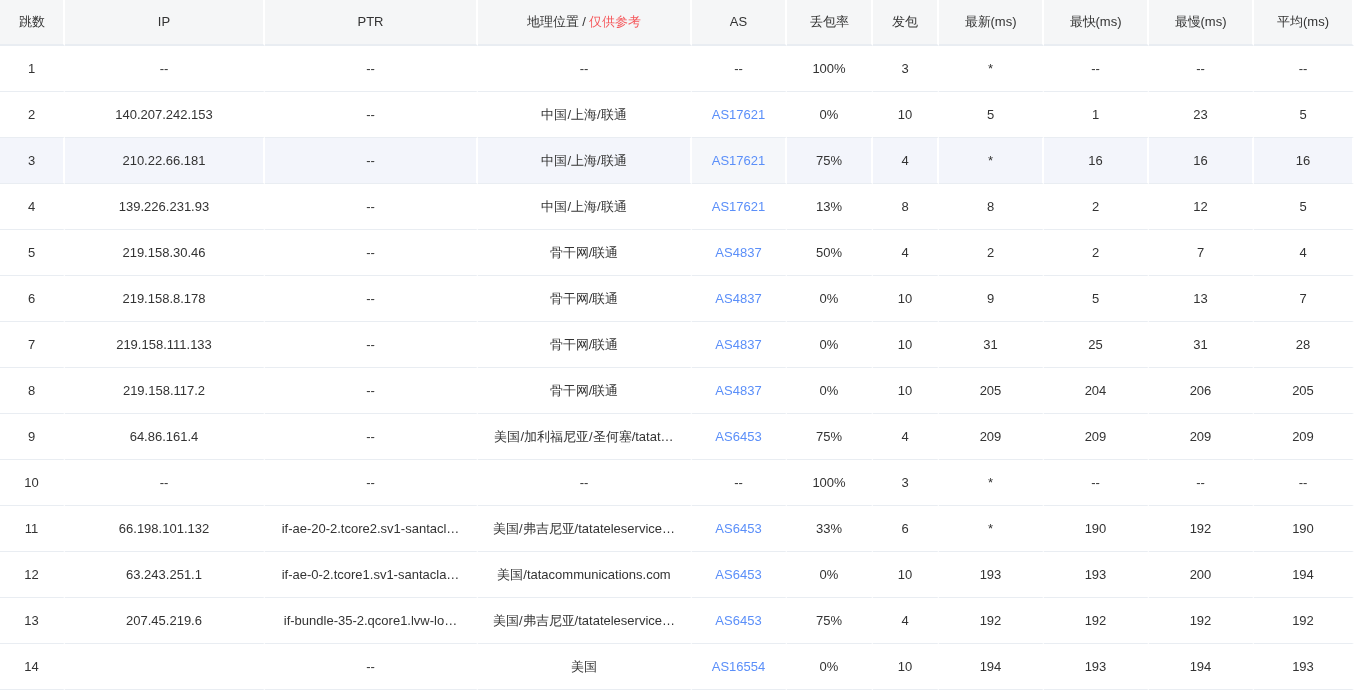  What do you see at coordinates (906, 161) in the screenshot?
I see `sent-cell: 4` at bounding box center [906, 161].